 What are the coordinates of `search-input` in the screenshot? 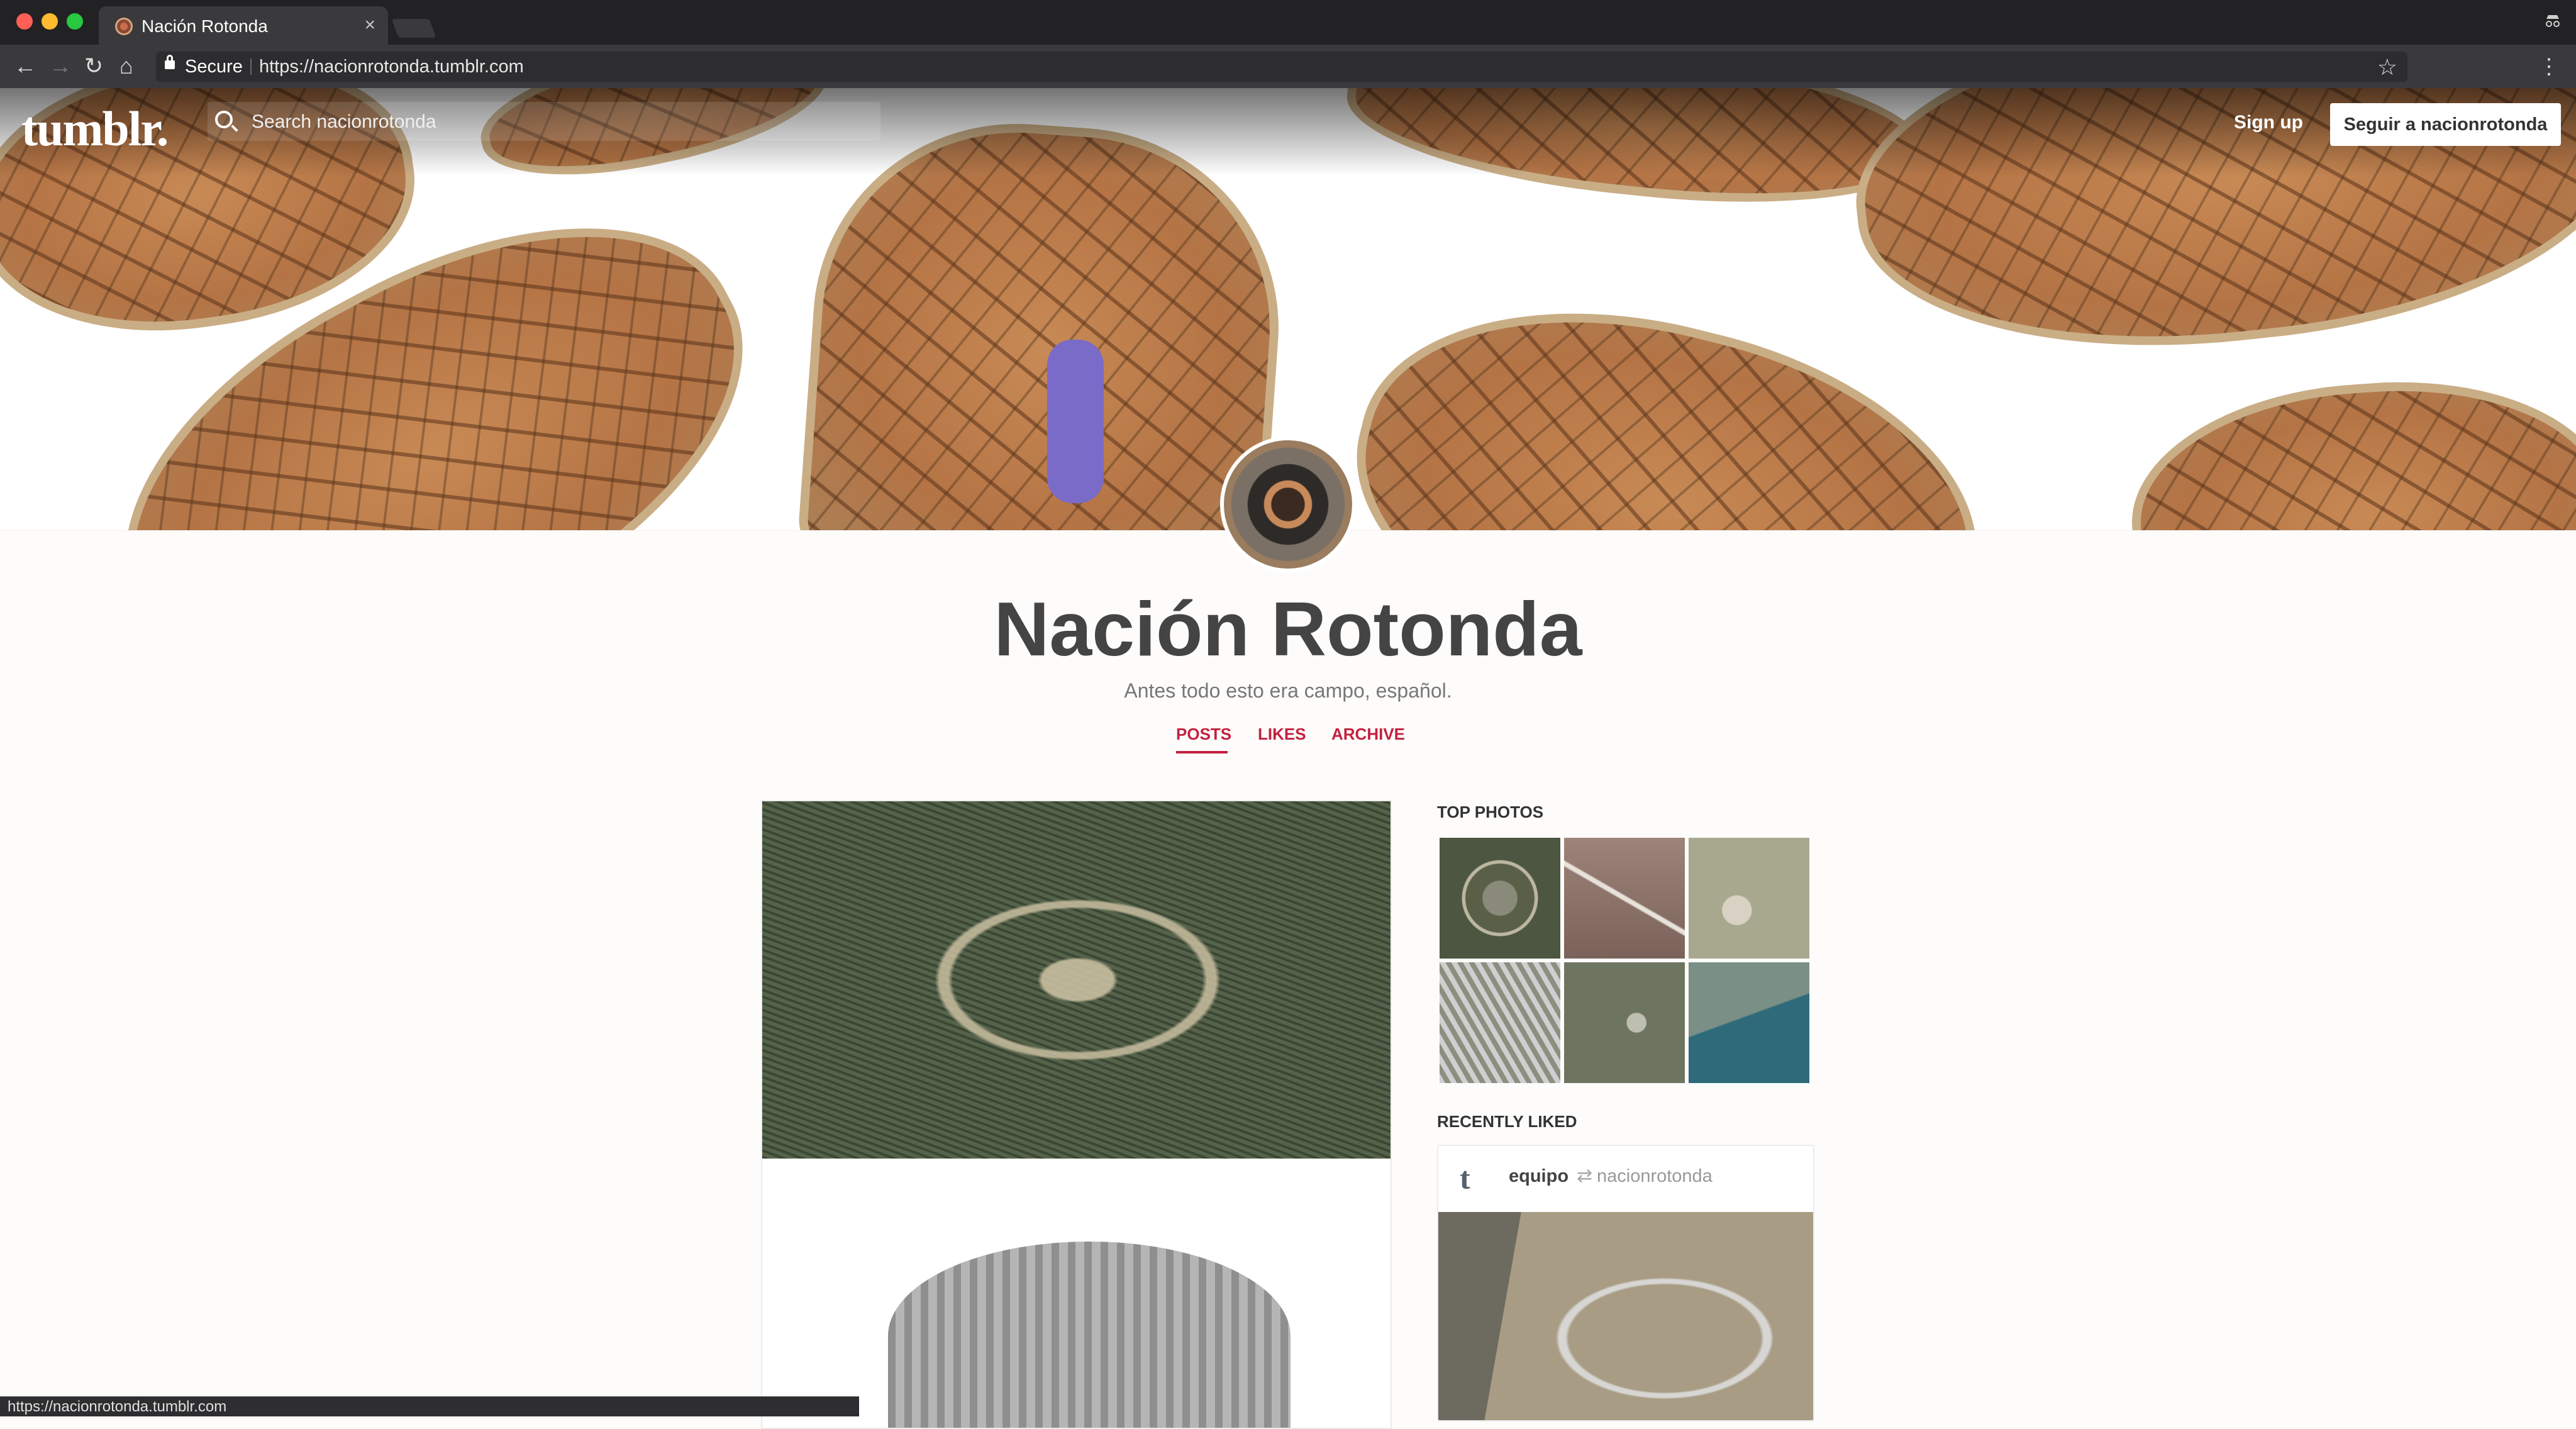 It's located at (533, 122).